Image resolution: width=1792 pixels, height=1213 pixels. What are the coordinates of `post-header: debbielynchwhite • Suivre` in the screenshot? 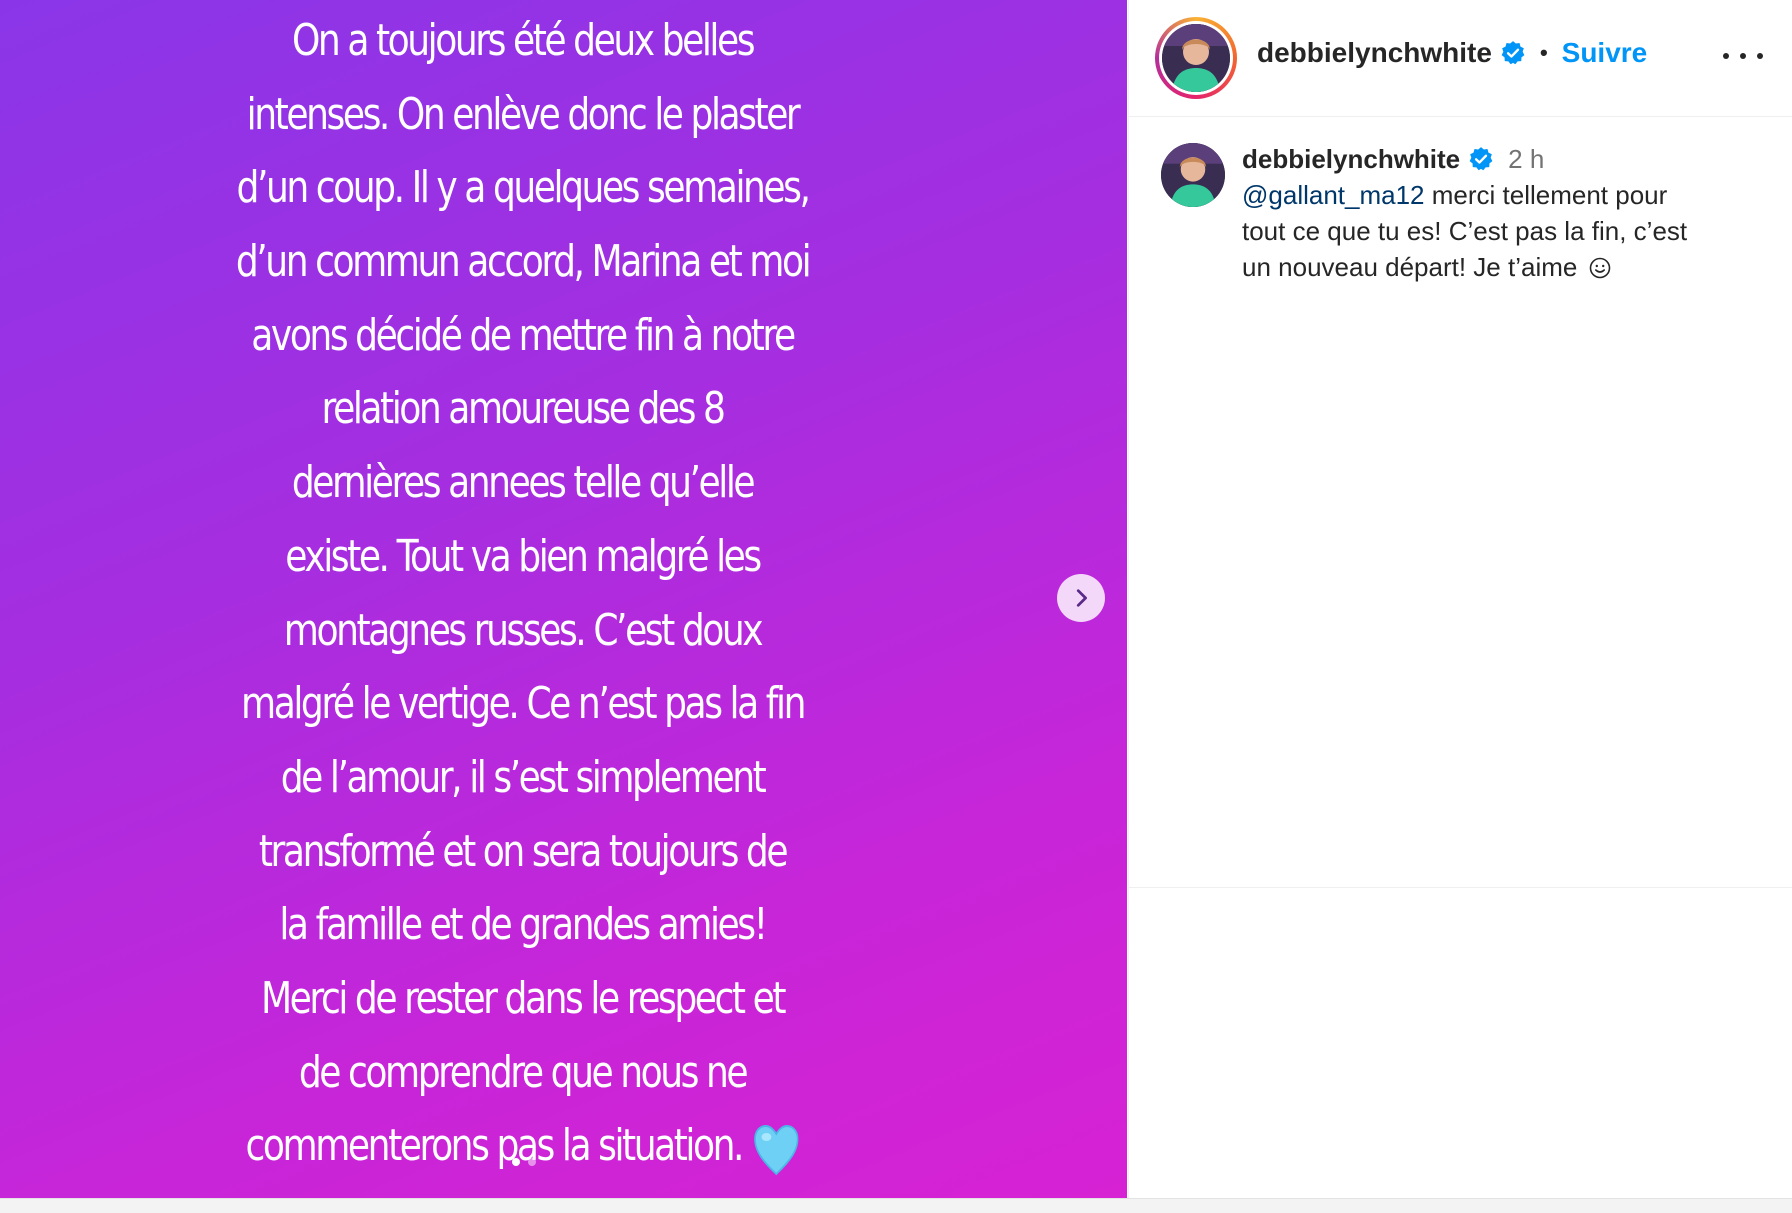 It's located at (1460, 58).